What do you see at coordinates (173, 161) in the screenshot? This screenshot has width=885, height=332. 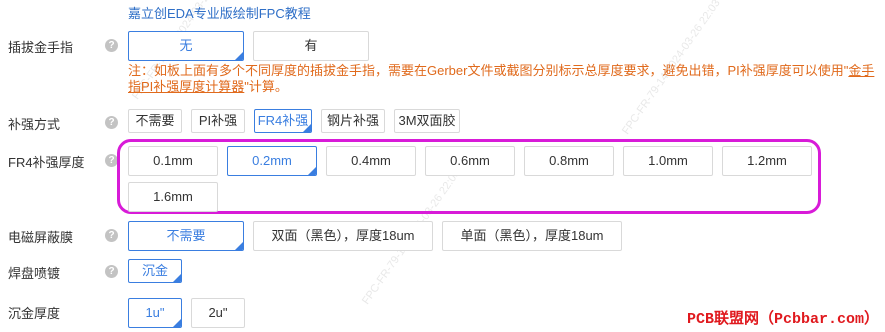 I see `fr4-option-0-1mm: 0.1mm` at bounding box center [173, 161].